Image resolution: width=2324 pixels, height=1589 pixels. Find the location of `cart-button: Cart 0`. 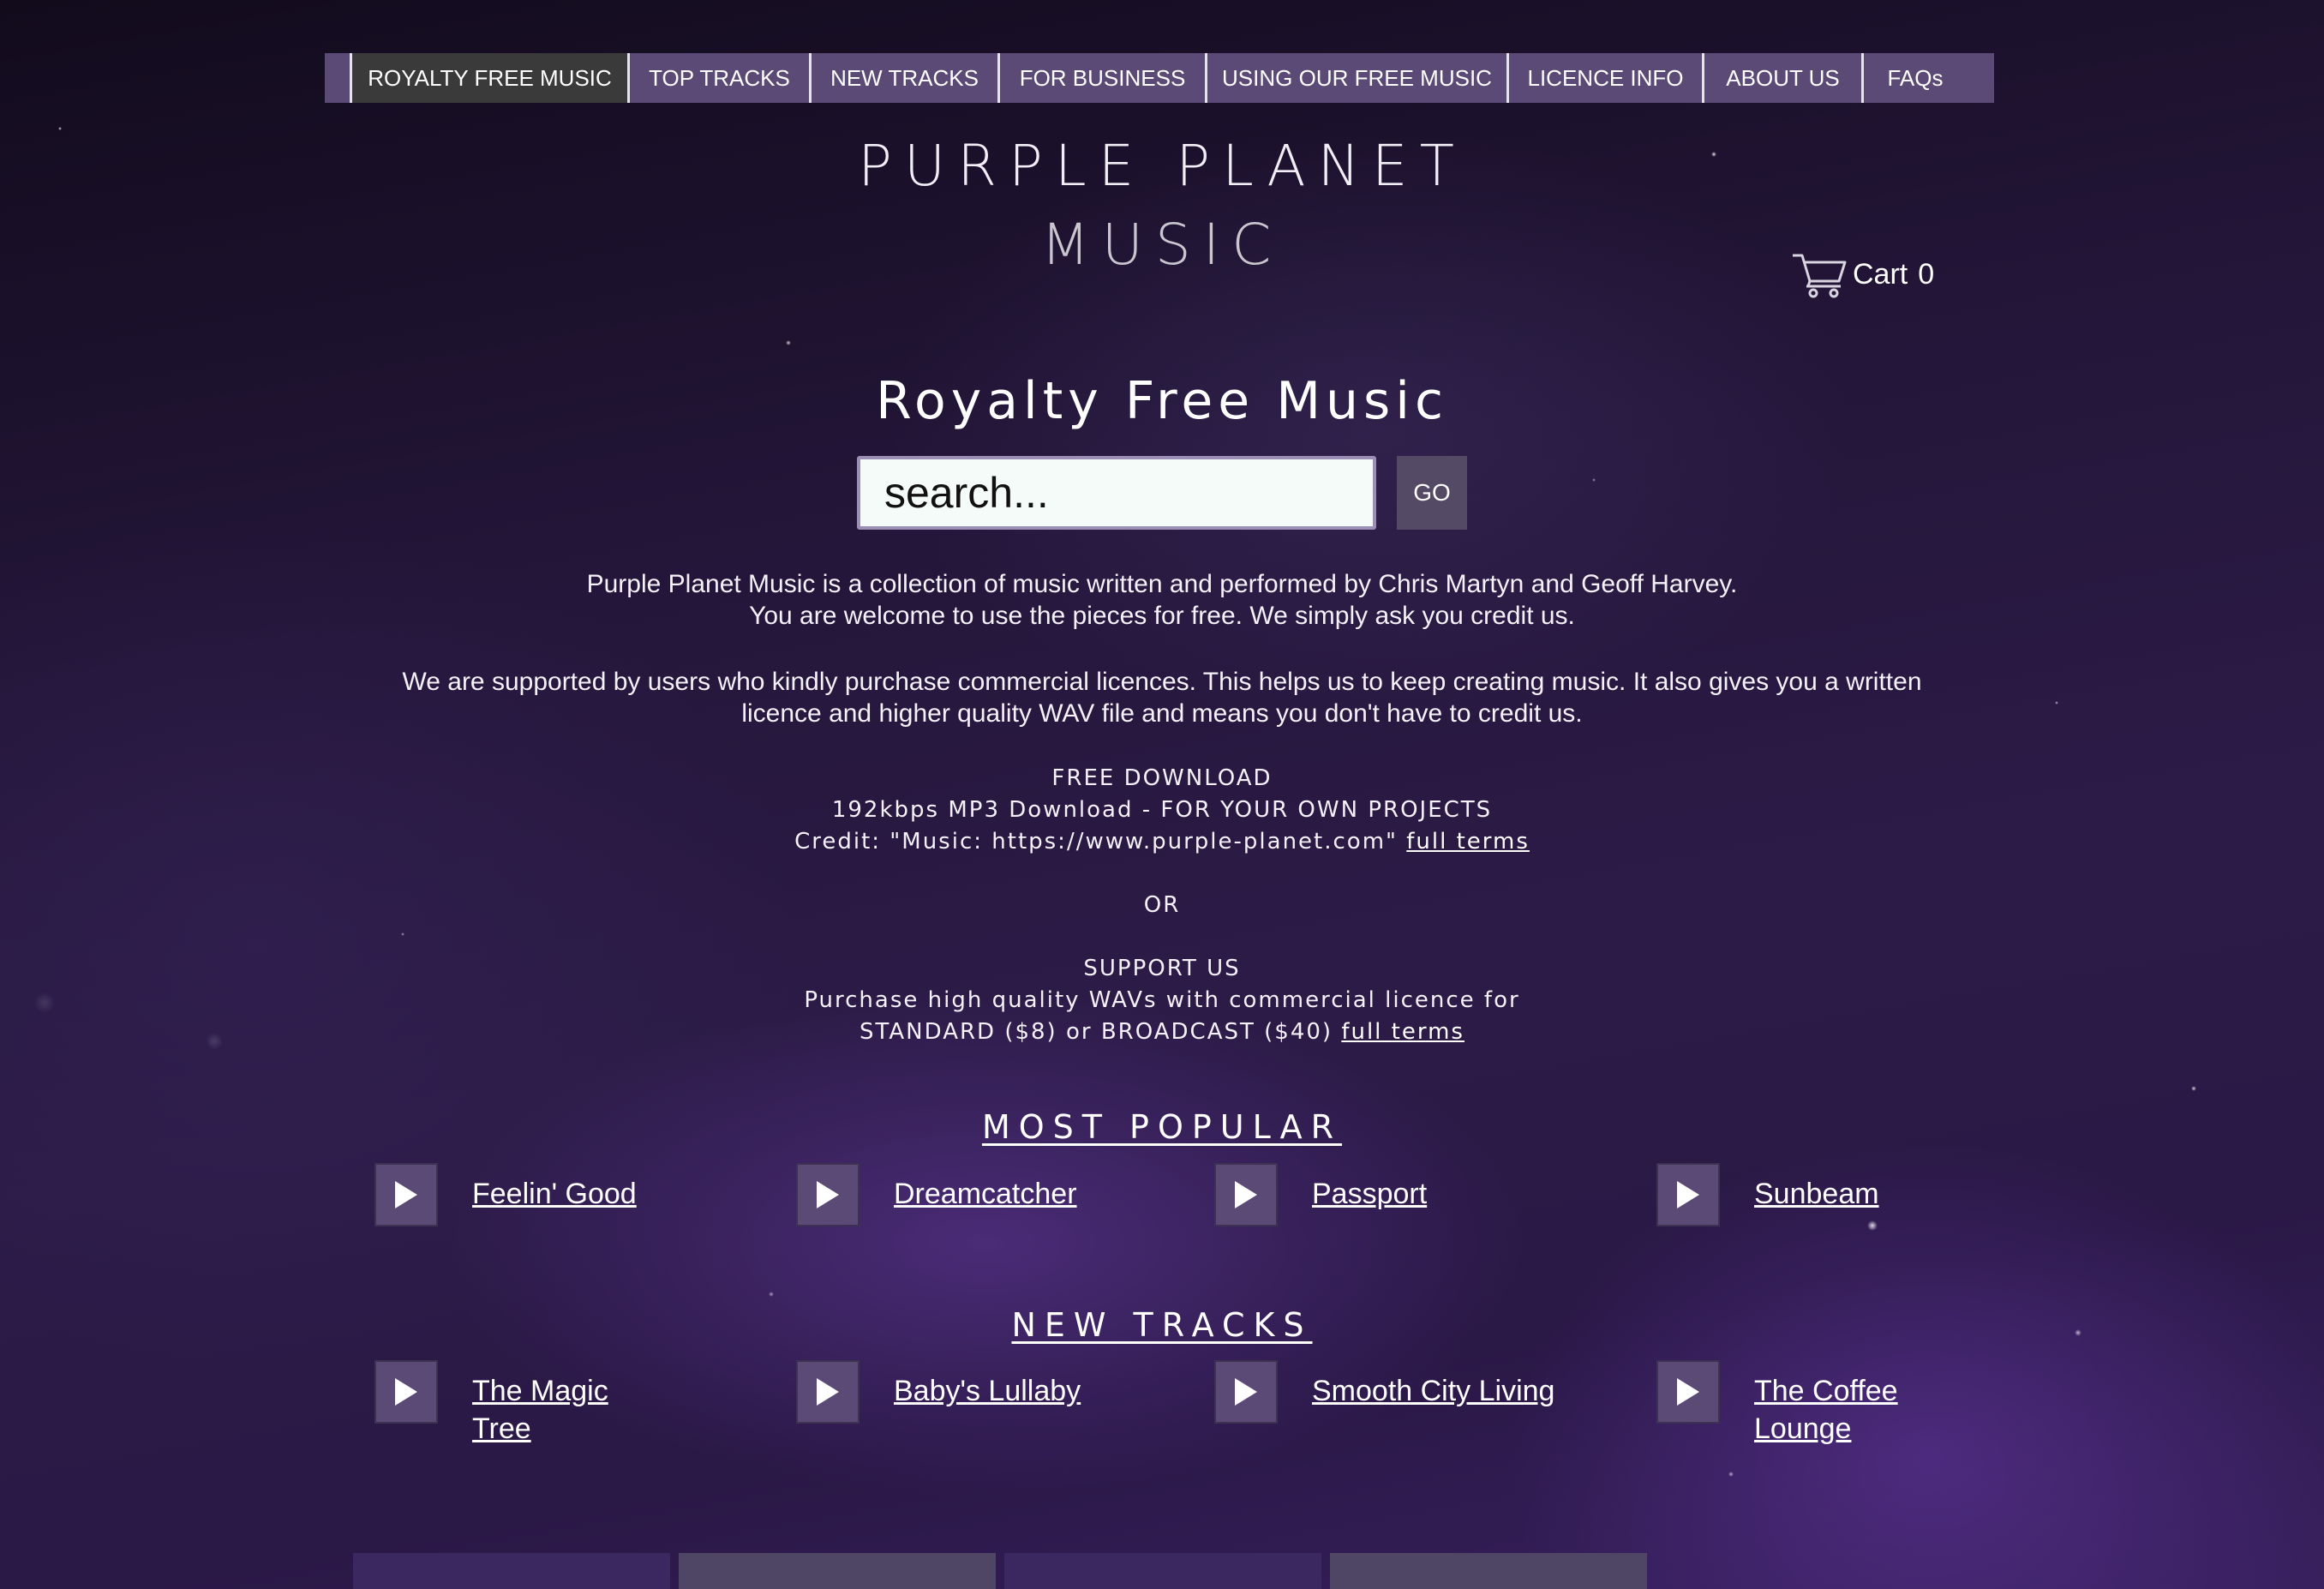

cart-button: Cart 0 is located at coordinates (1862, 274).